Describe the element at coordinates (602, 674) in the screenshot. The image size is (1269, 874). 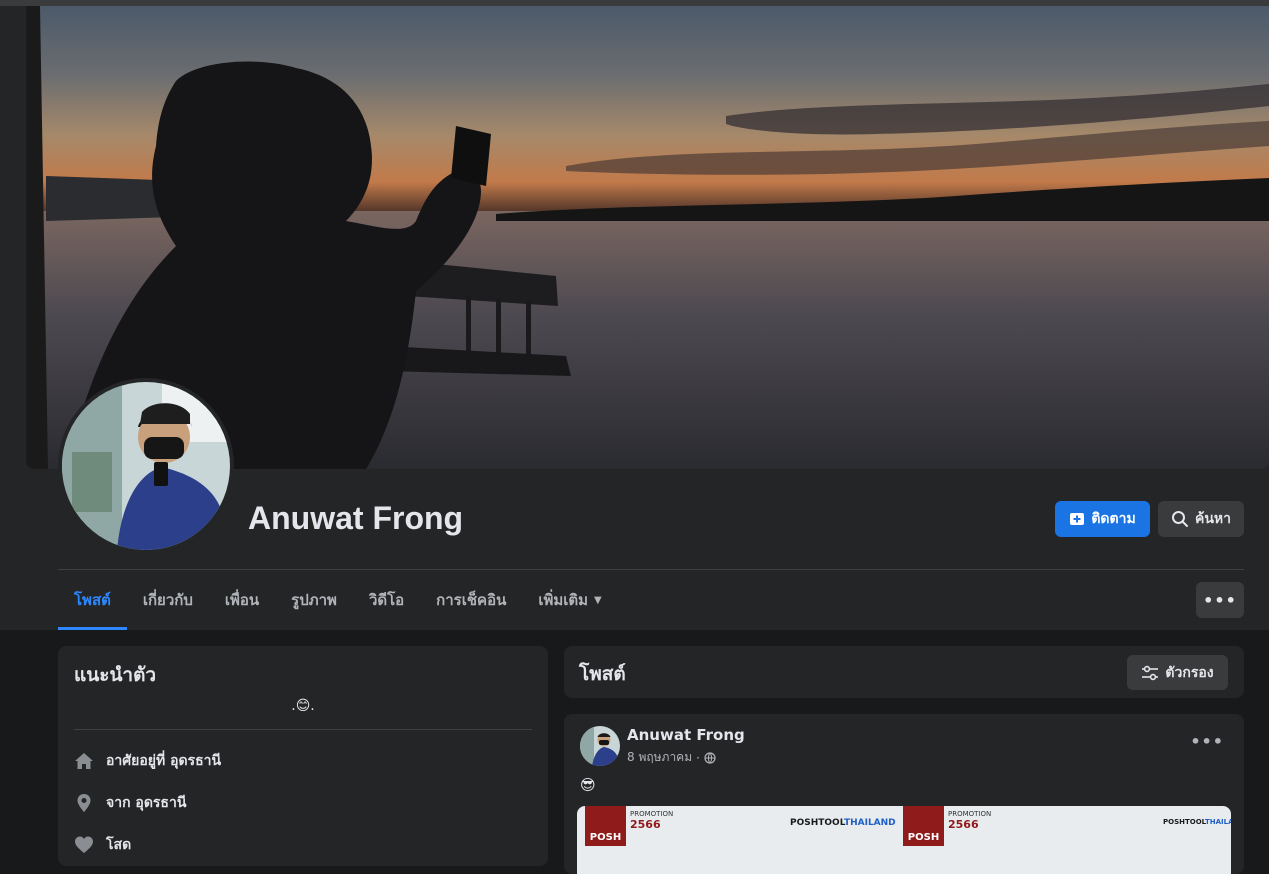
I see `posts-title: โพสต์` at that location.